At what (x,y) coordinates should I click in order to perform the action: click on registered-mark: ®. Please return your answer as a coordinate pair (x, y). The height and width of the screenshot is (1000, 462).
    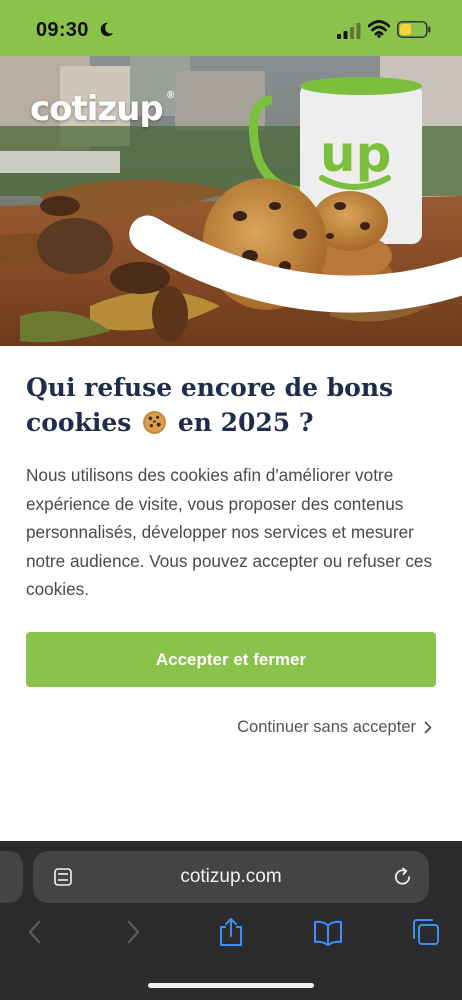
    Looking at the image, I should click on (171, 95).